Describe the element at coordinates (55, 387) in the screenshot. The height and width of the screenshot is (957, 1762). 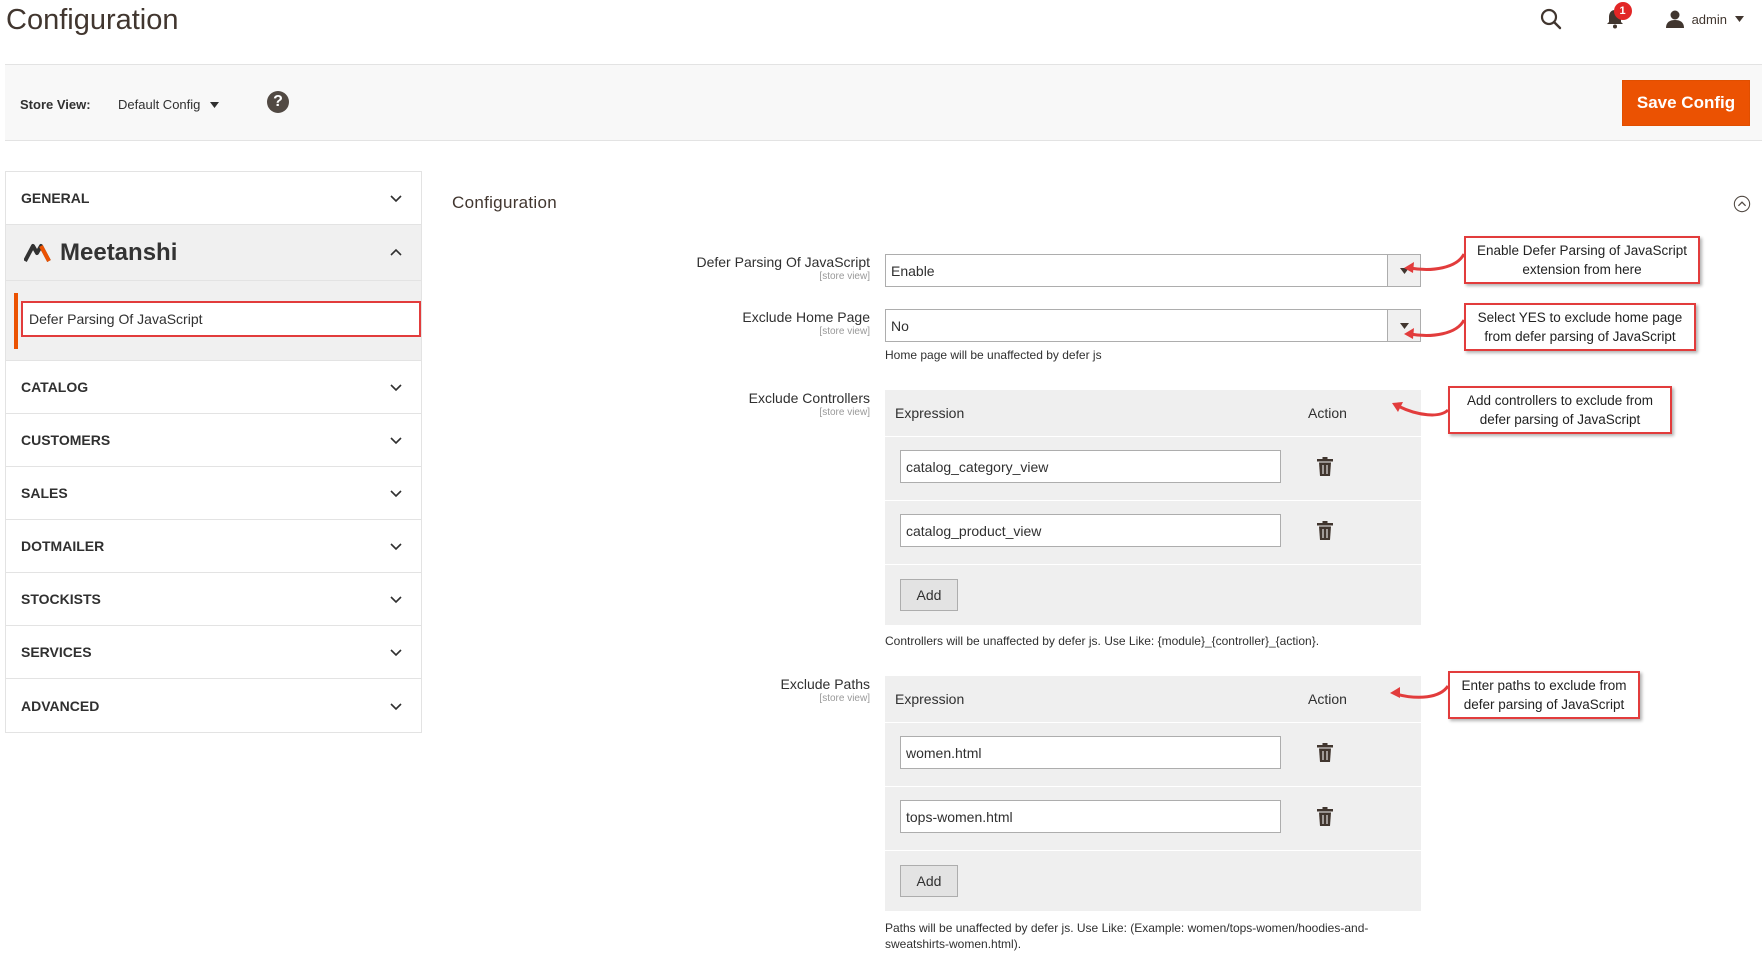
I see `sidebar-item-label: CATALOG` at that location.